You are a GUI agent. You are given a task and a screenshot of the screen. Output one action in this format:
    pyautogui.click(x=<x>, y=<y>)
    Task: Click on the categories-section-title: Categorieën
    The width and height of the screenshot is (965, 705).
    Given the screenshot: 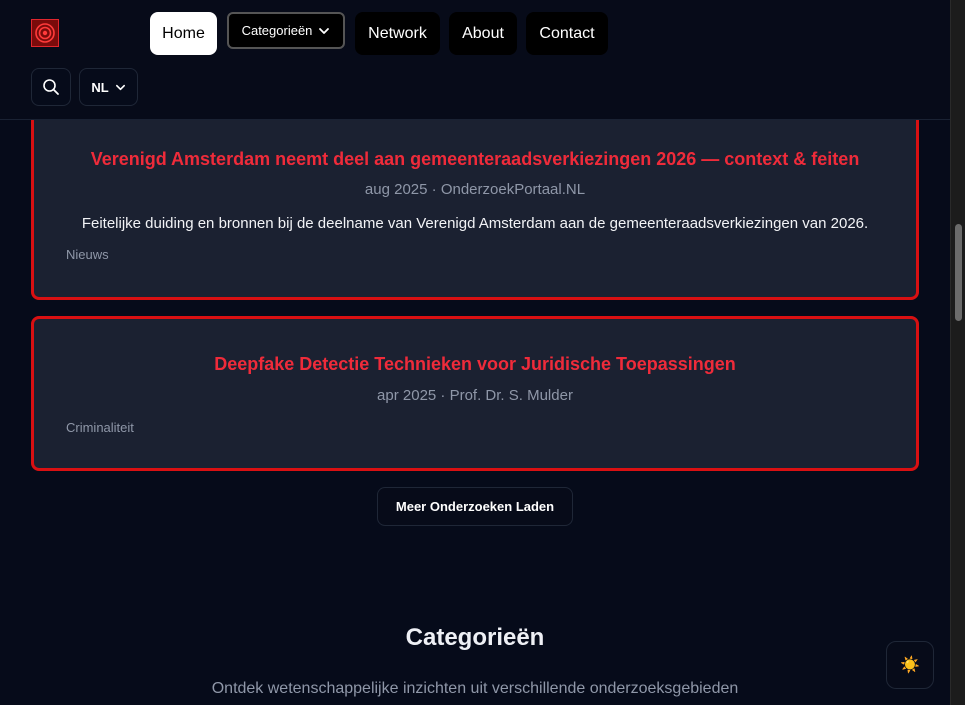 What is the action you would take?
    pyautogui.click(x=475, y=637)
    